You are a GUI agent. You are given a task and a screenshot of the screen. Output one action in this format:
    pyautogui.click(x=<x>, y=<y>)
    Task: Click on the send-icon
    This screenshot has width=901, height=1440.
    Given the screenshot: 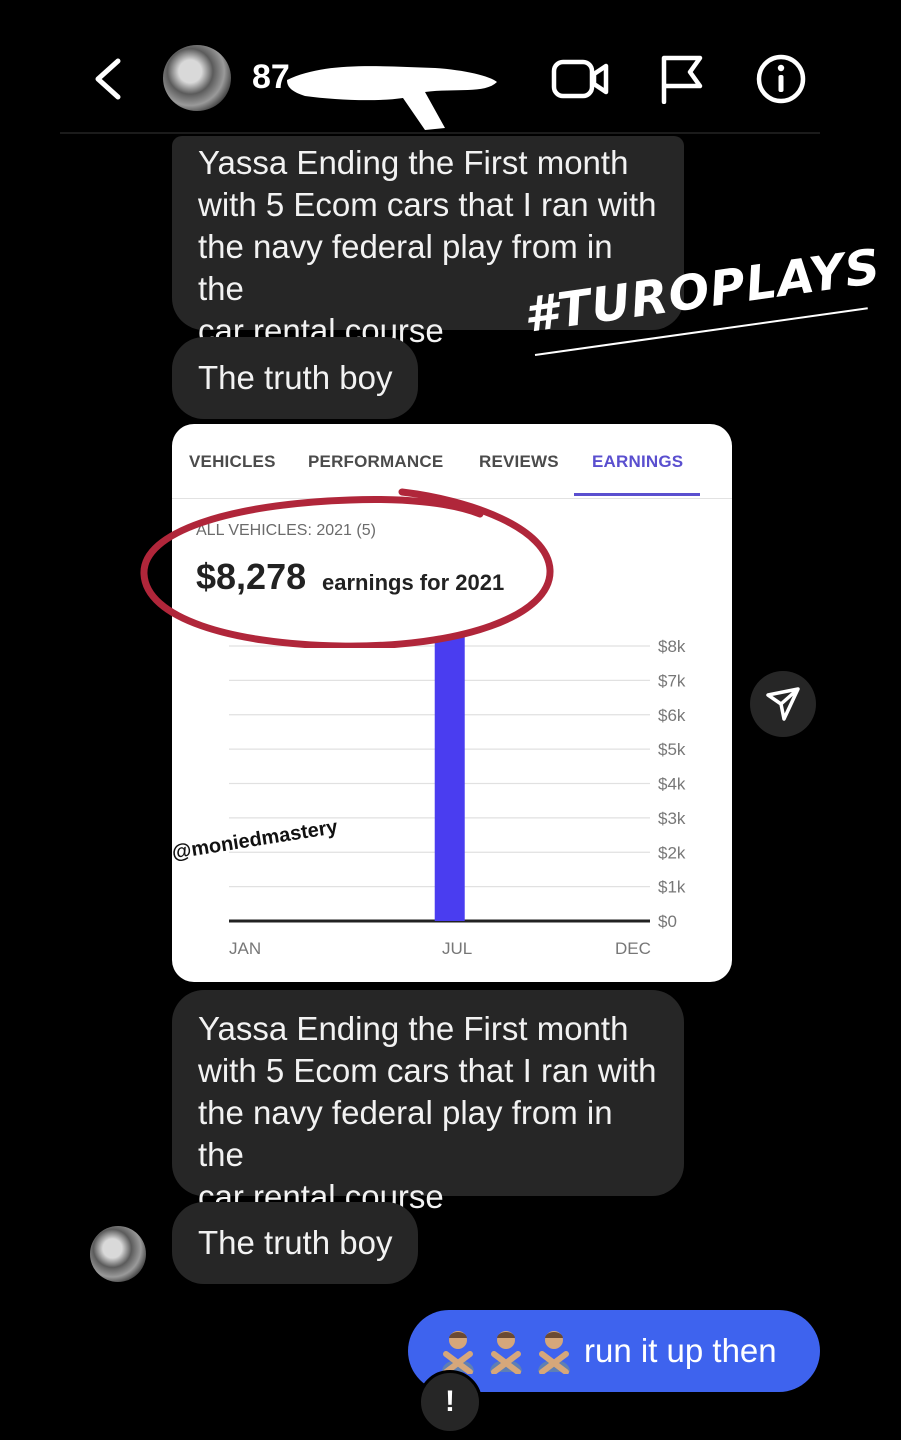 What is the action you would take?
    pyautogui.click(x=783, y=704)
    